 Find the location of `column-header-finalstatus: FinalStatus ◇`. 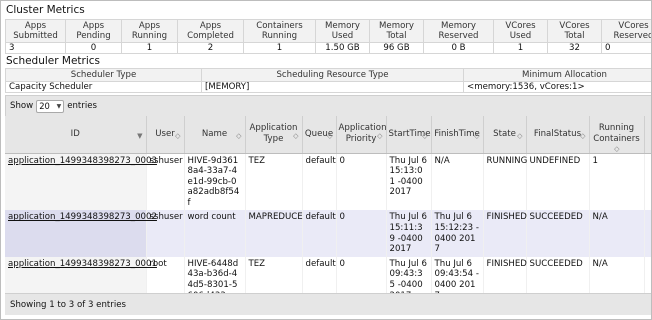

column-header-finalstatus: FinalStatus ◇ is located at coordinates (557, 135).